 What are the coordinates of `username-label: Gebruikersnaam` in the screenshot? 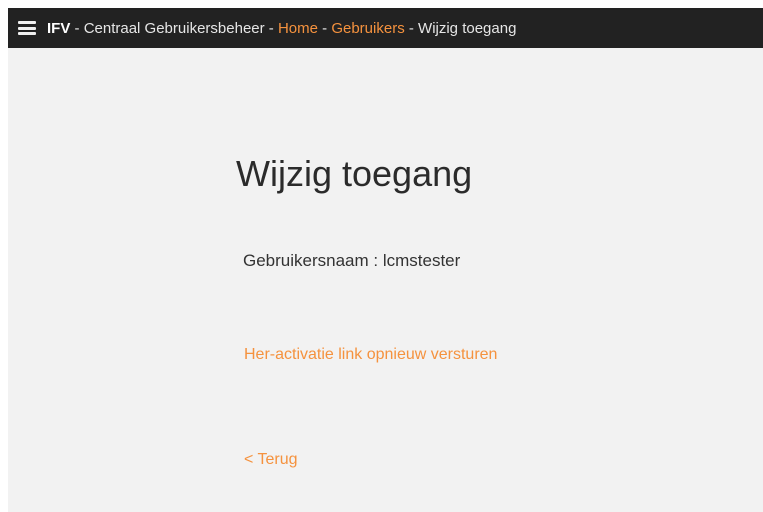 It's located at (306, 260).